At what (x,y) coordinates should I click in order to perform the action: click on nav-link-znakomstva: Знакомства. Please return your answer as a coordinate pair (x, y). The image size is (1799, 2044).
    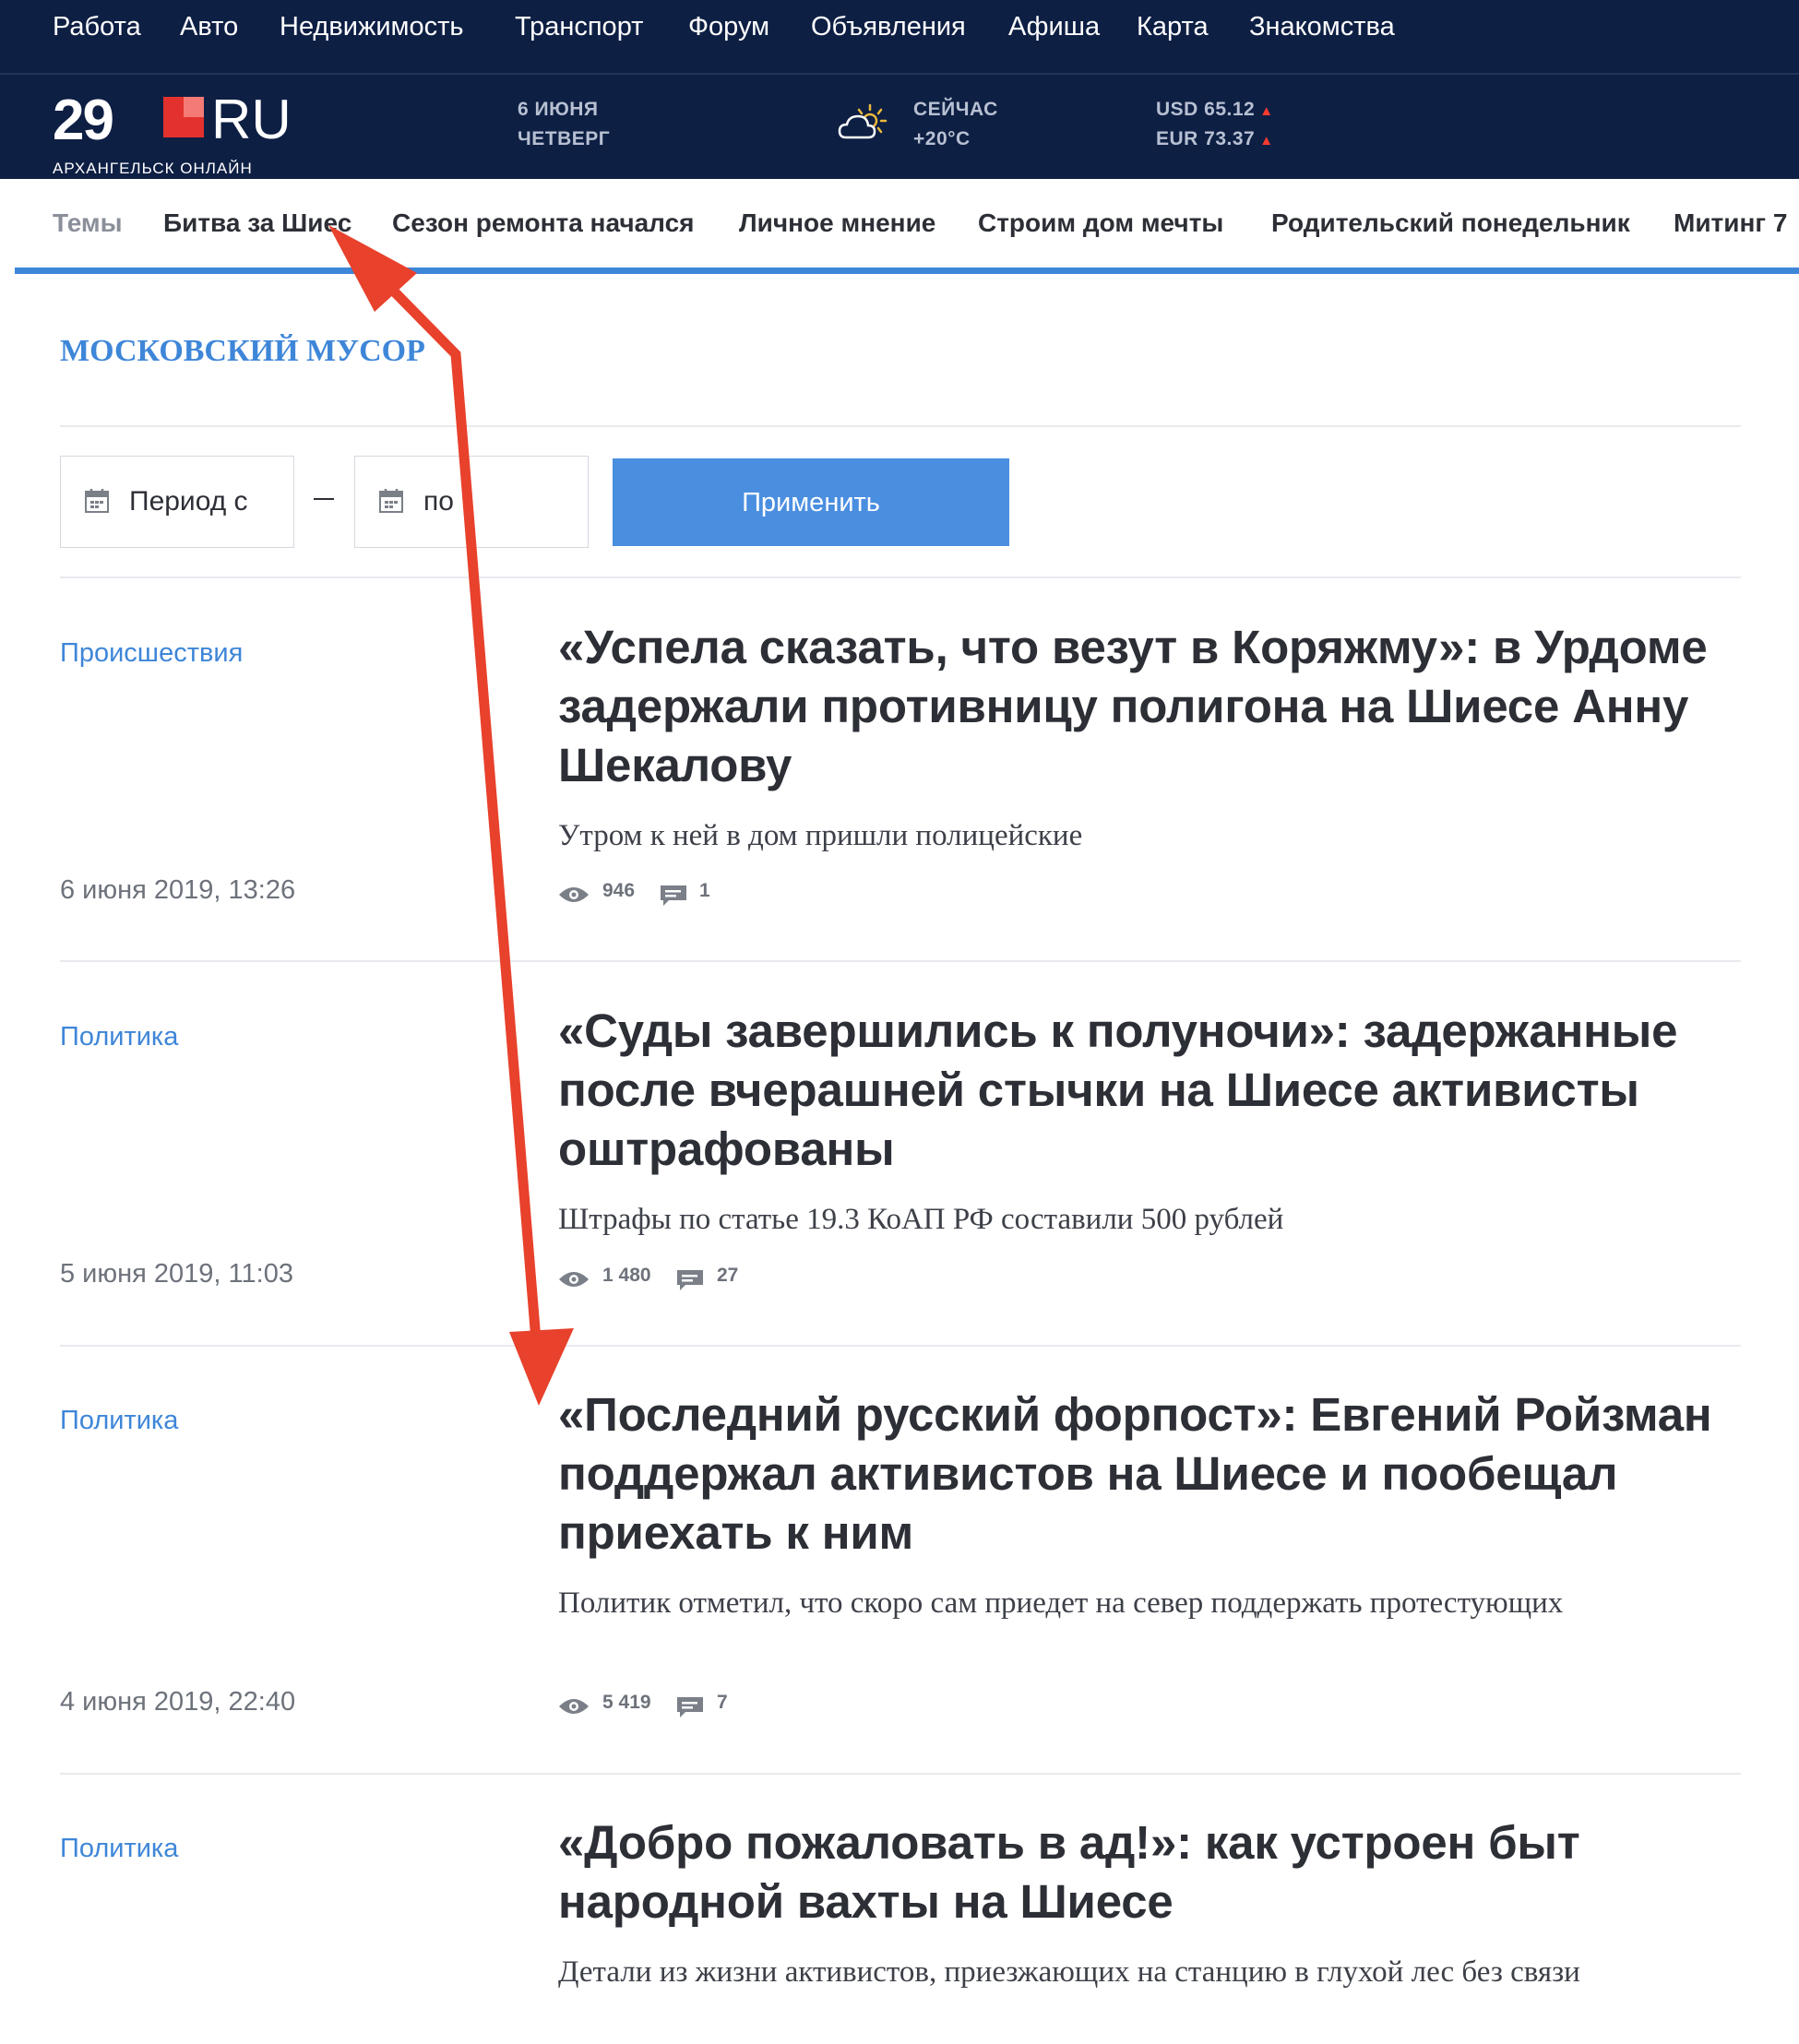
    Looking at the image, I should click on (1322, 27).